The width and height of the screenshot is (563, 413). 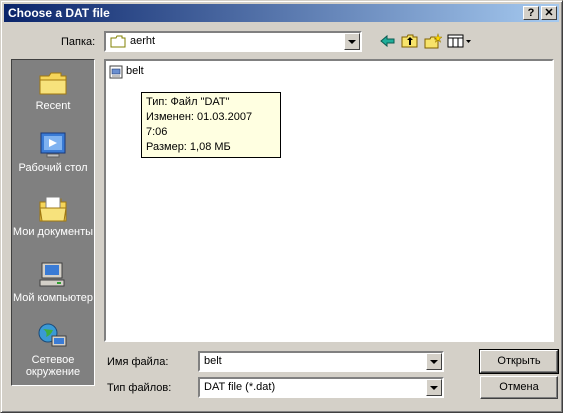 I want to click on folder-icon, so click(x=118, y=41).